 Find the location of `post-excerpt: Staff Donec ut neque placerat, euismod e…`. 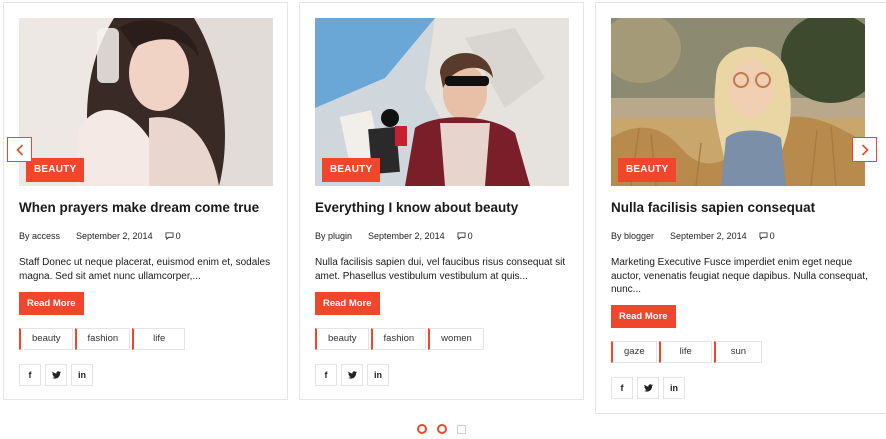

post-excerpt: Staff Donec ut neque placerat, euismod e… is located at coordinates (145, 269).